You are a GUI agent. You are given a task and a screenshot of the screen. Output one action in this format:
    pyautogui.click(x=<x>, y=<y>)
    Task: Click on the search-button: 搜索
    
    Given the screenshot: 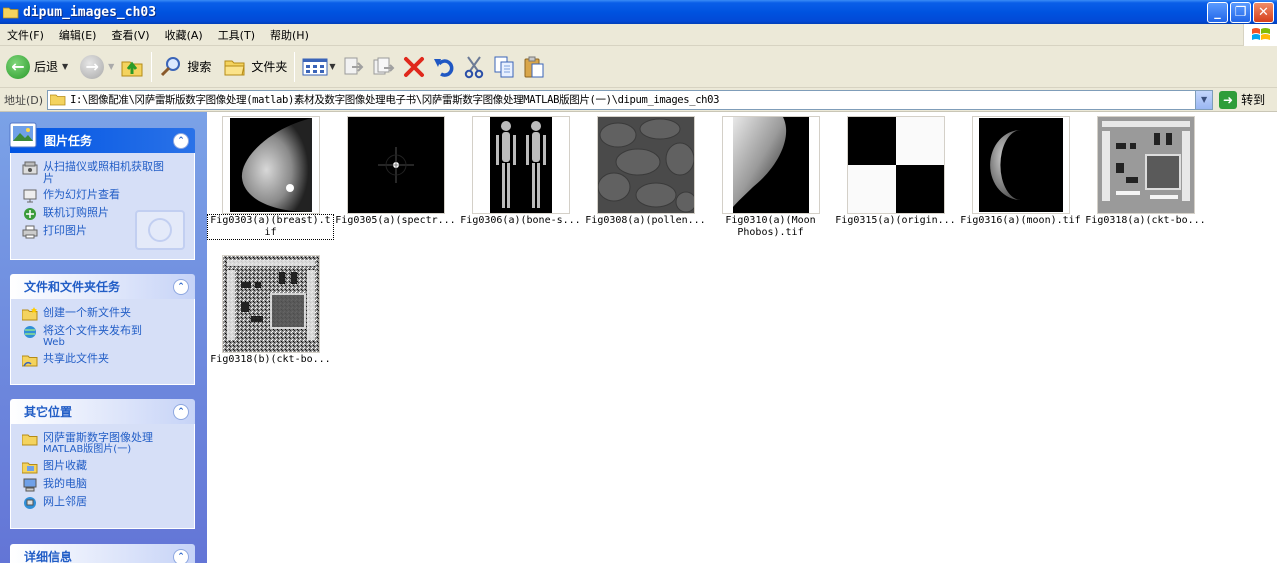 What is the action you would take?
    pyautogui.click(x=185, y=67)
    